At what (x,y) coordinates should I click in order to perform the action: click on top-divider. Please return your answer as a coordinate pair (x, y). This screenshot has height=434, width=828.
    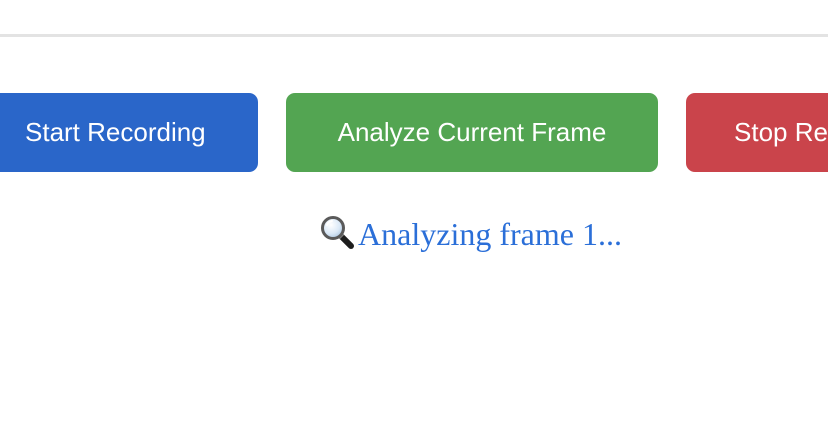
    Looking at the image, I should click on (414, 35).